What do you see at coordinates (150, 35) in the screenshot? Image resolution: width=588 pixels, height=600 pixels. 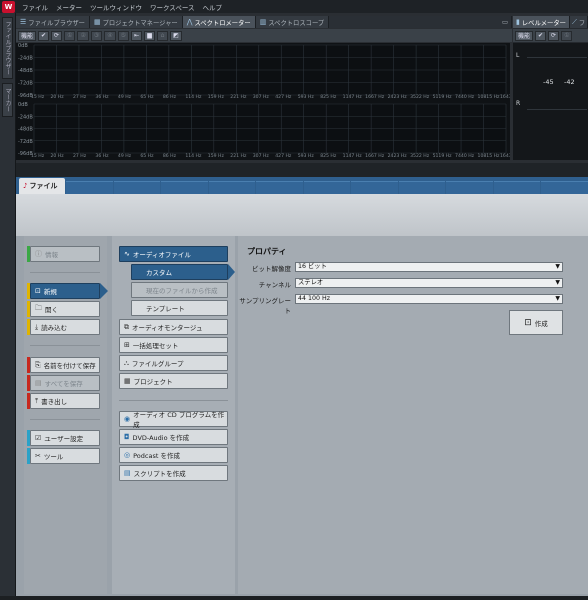 I see `folder-icon: ▆` at bounding box center [150, 35].